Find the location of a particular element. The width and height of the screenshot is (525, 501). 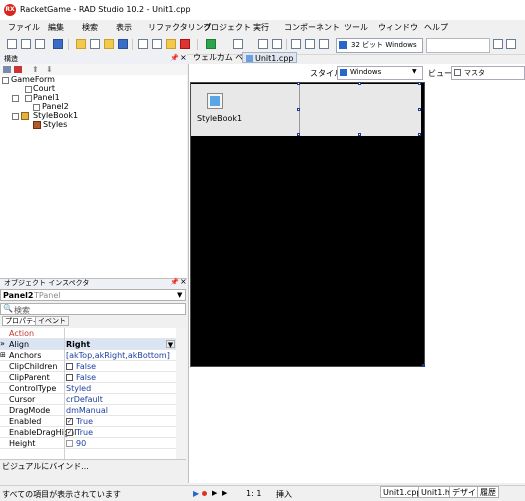

menu-project: プロジェクト is located at coordinates (227, 27).